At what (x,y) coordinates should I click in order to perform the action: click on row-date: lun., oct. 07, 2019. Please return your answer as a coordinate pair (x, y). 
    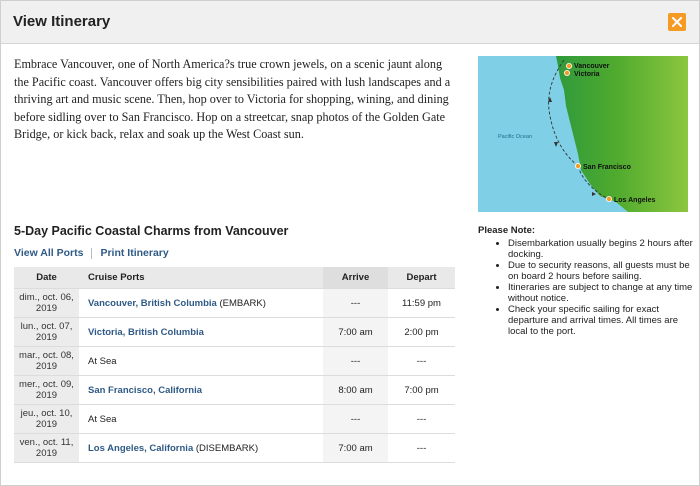
    Looking at the image, I should click on (46, 332).